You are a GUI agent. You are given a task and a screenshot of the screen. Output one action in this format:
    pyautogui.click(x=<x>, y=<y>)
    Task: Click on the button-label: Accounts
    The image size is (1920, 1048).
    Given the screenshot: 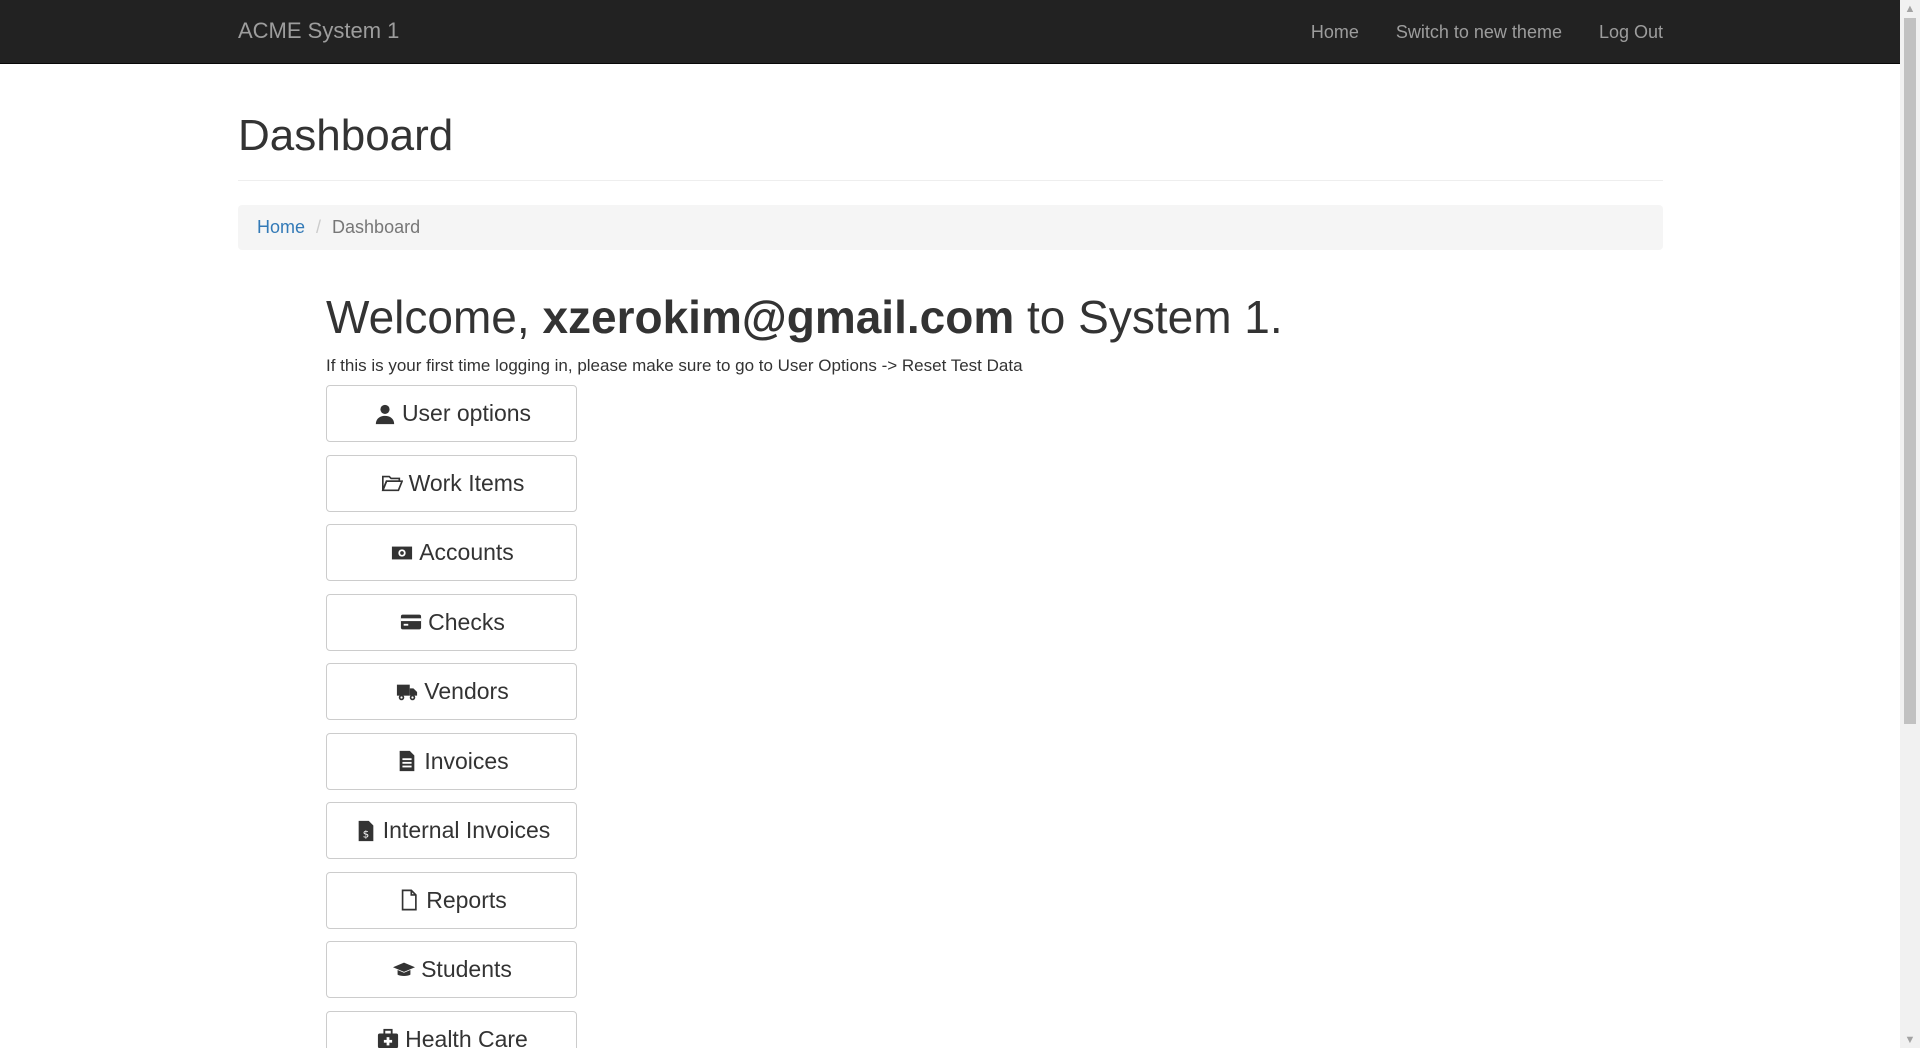 What is the action you would take?
    pyautogui.click(x=466, y=552)
    